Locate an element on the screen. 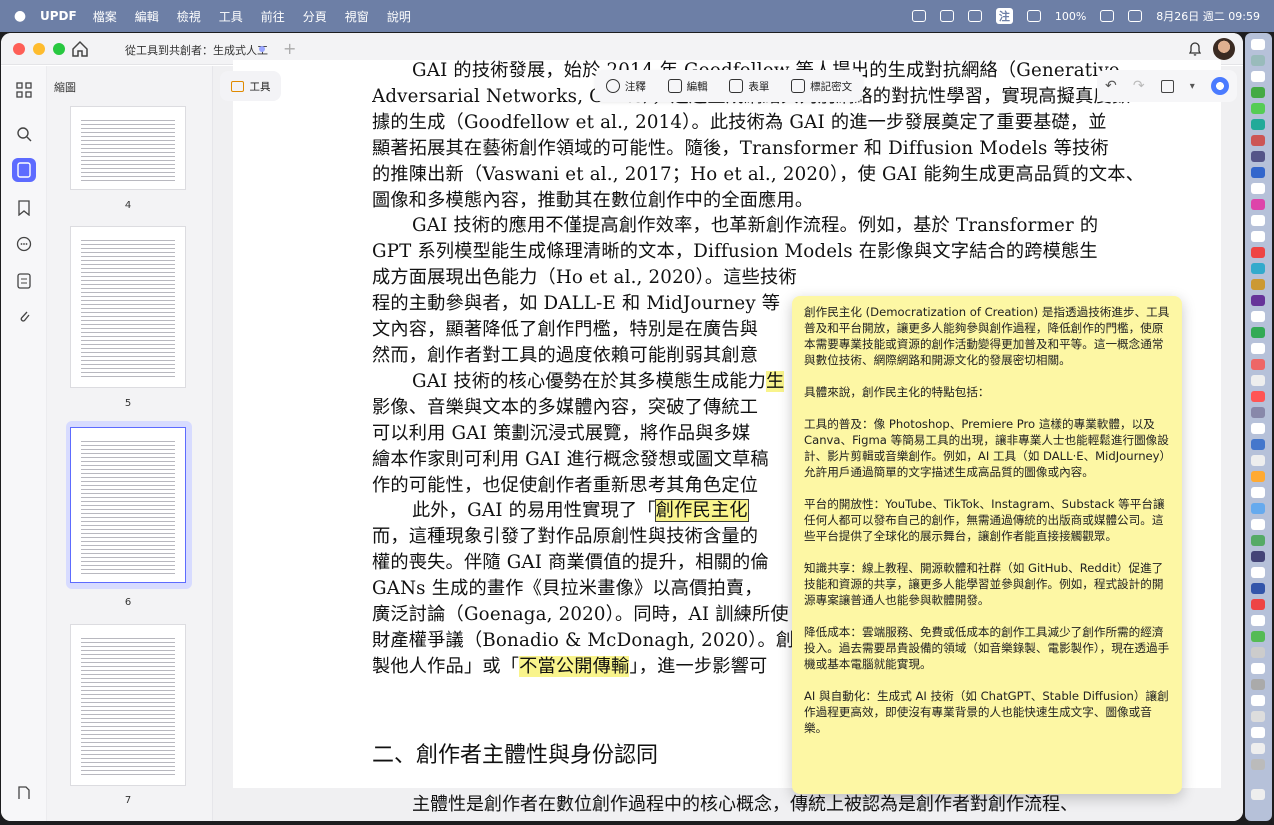 This screenshot has width=1274, height=825. comment-button: 注釋 is located at coordinates (625, 86).